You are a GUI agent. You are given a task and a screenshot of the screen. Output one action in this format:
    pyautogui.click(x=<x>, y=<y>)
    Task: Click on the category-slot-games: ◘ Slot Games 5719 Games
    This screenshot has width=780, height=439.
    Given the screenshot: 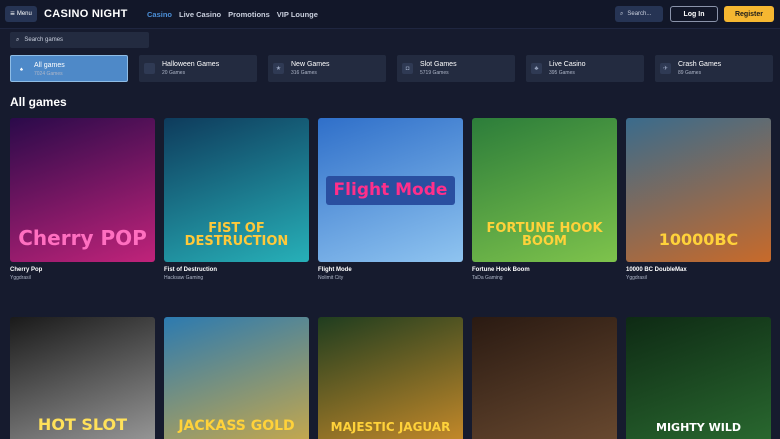 What is the action you would take?
    pyautogui.click(x=456, y=68)
    